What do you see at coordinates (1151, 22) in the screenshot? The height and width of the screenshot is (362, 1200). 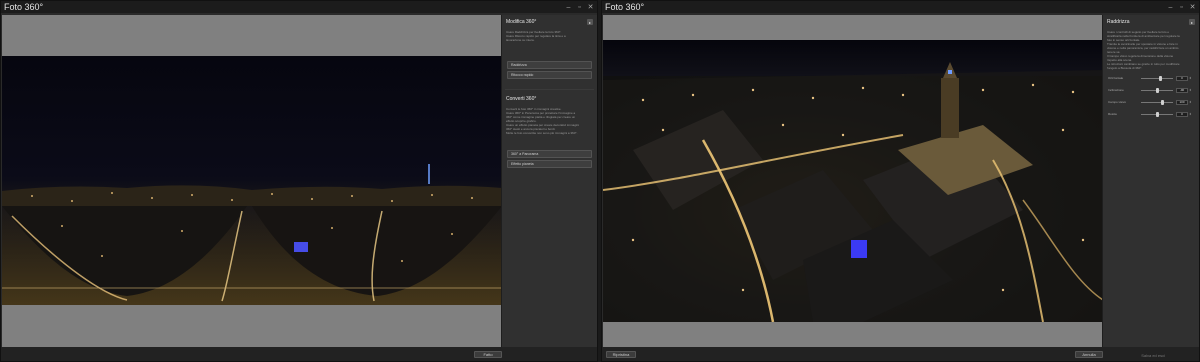 I see `panel-header: Raddrizza ▸` at bounding box center [1151, 22].